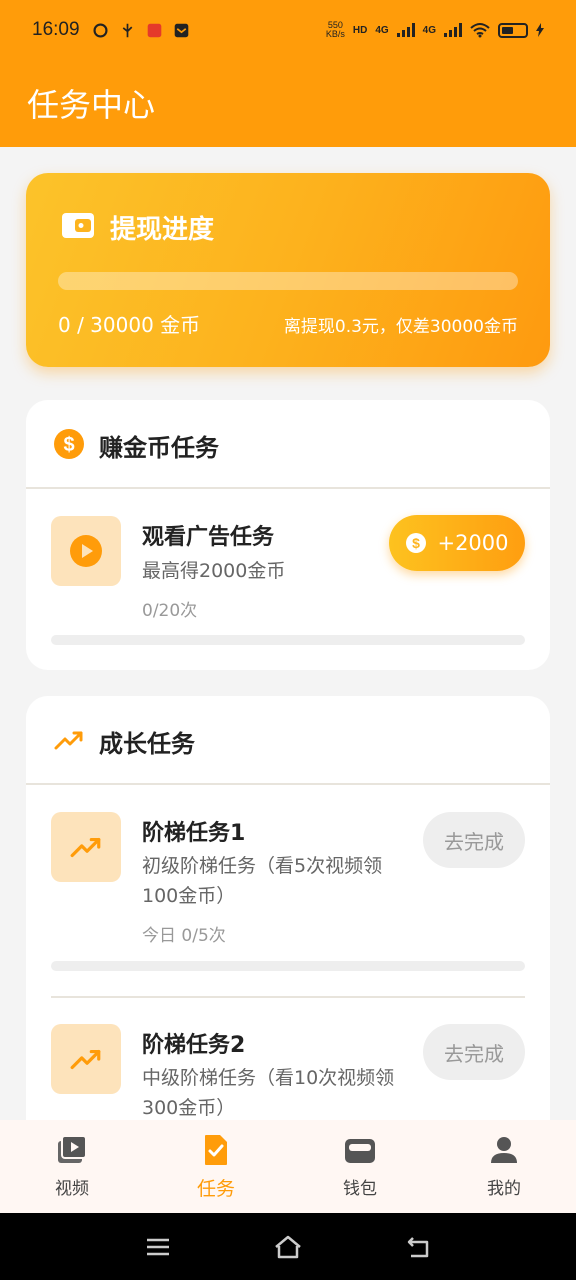  Describe the element at coordinates (513, 30) in the screenshot. I see `battery-icon` at that location.